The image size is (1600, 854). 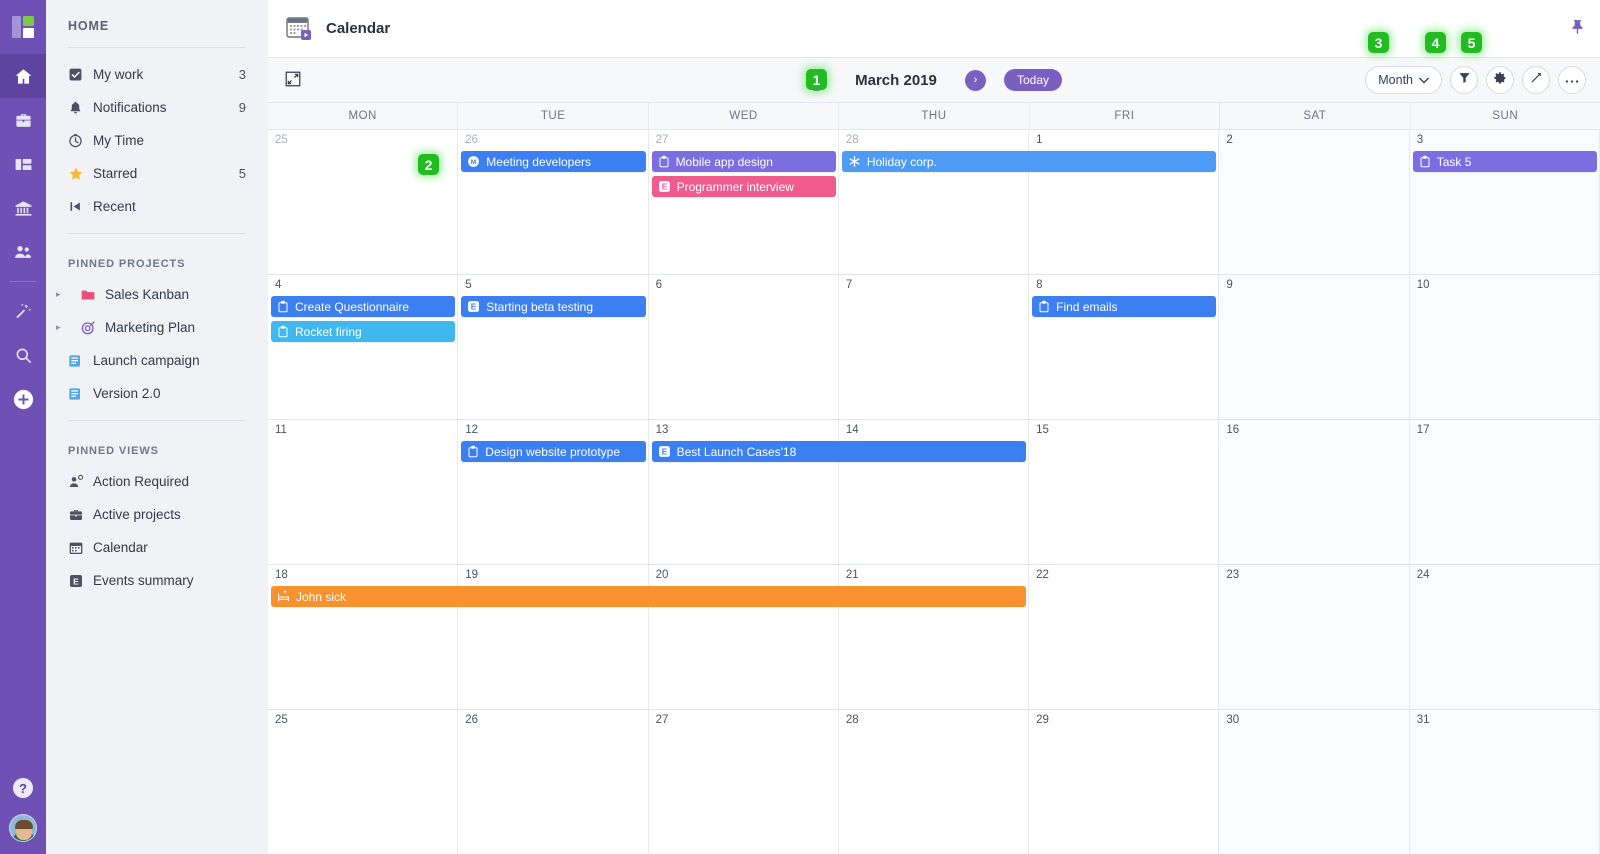 I want to click on rail-bottom: ?, so click(x=23, y=810).